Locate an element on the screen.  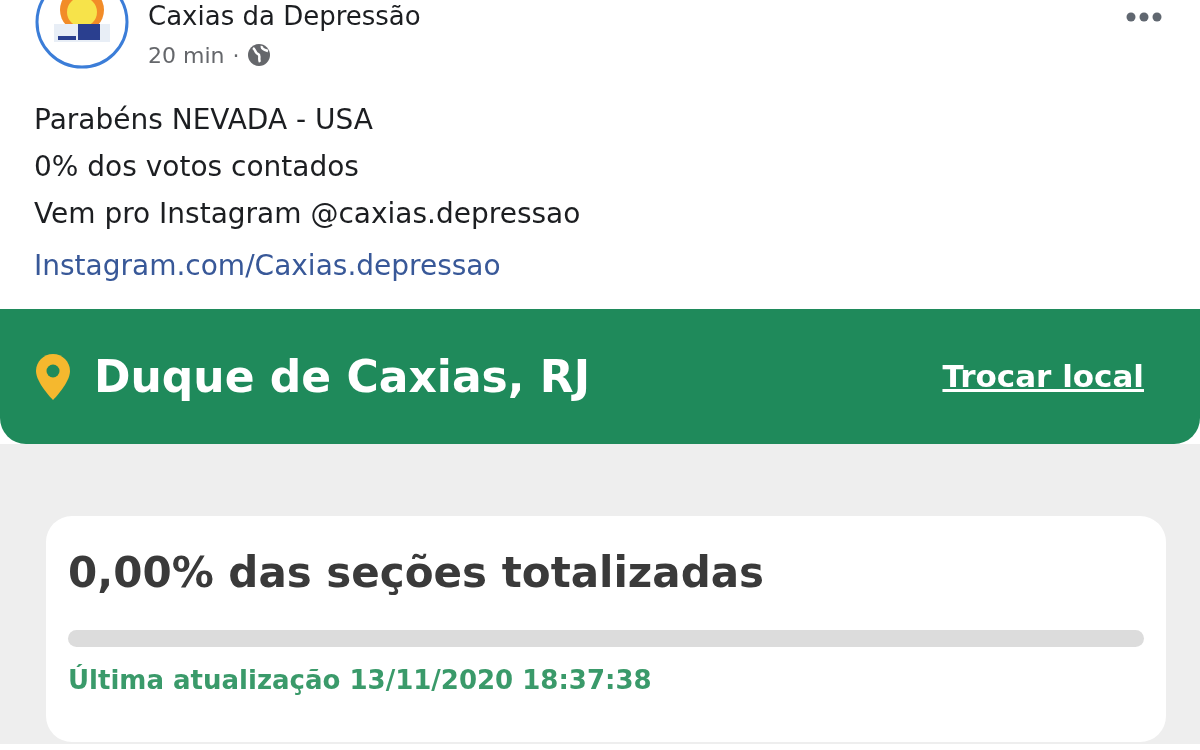
author-name: Caxias da Depressão is located at coordinates (284, 16).